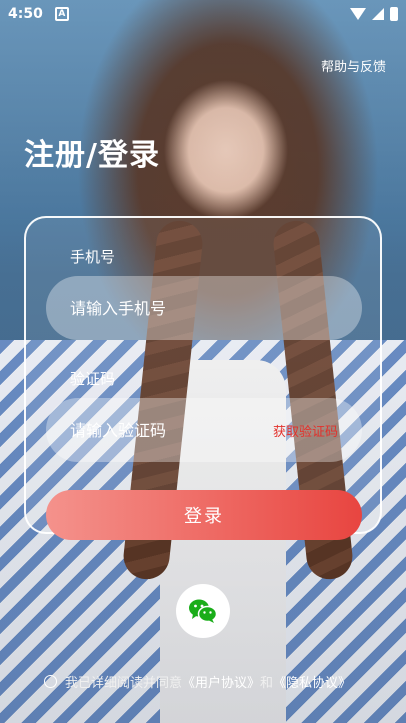  Describe the element at coordinates (25, 14) in the screenshot. I see `status-time: 4:50` at that location.